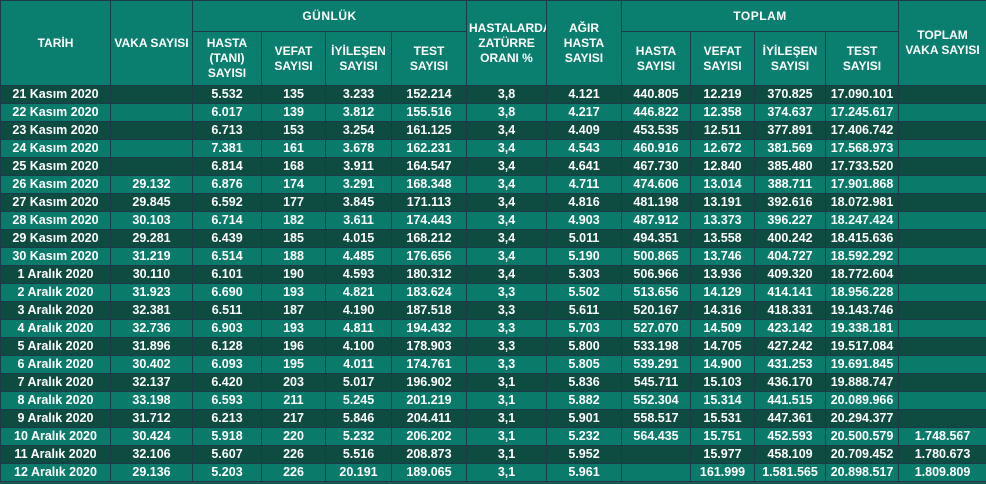 The height and width of the screenshot is (484, 986). Describe the element at coordinates (227, 400) in the screenshot. I see `cell-daily-patients: 6.593` at that location.